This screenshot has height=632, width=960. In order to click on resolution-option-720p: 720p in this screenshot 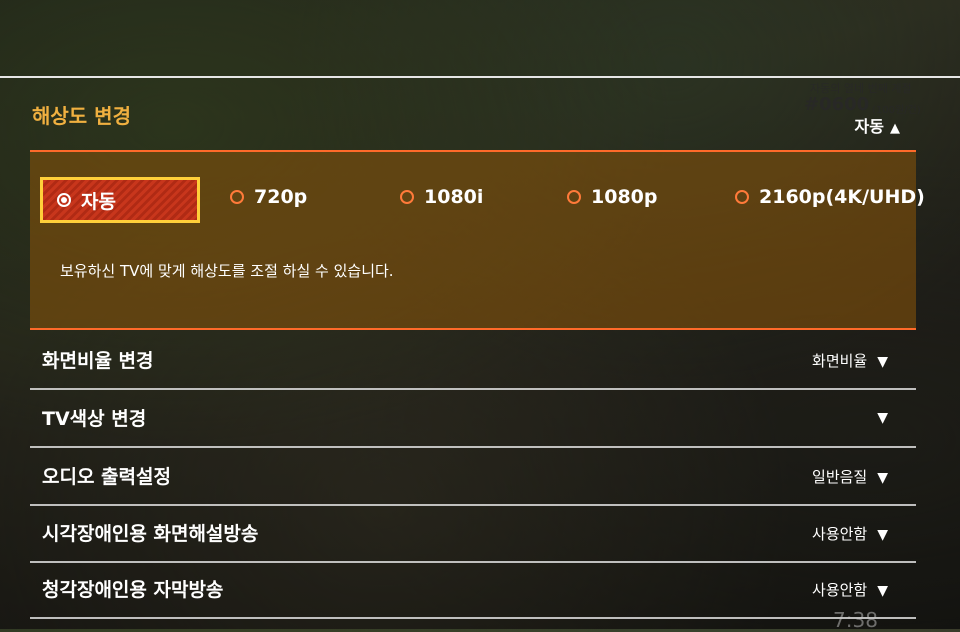, I will do `click(268, 197)`.